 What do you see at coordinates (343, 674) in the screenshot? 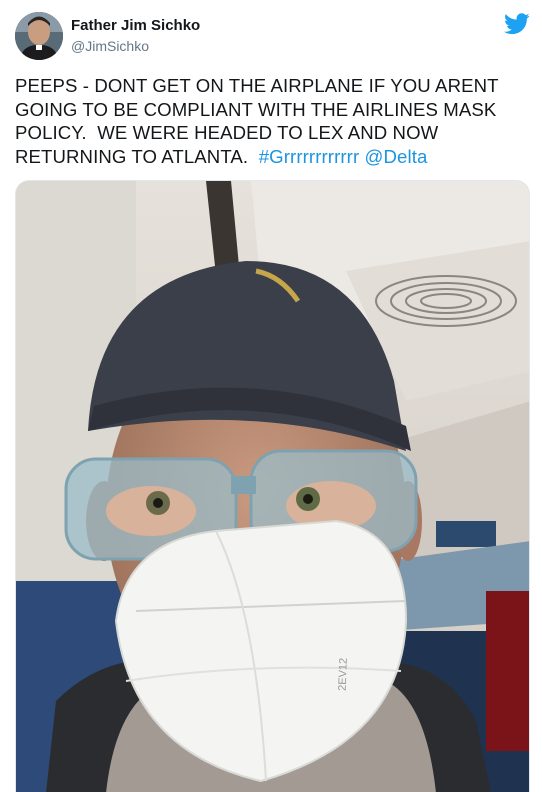
I see `mask-print: 2EV12` at bounding box center [343, 674].